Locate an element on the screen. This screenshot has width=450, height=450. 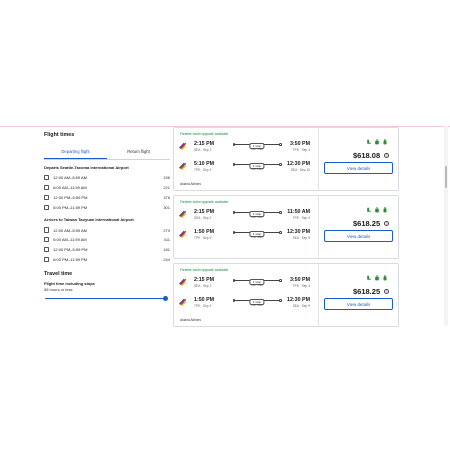
slider-track is located at coordinates (105, 298).